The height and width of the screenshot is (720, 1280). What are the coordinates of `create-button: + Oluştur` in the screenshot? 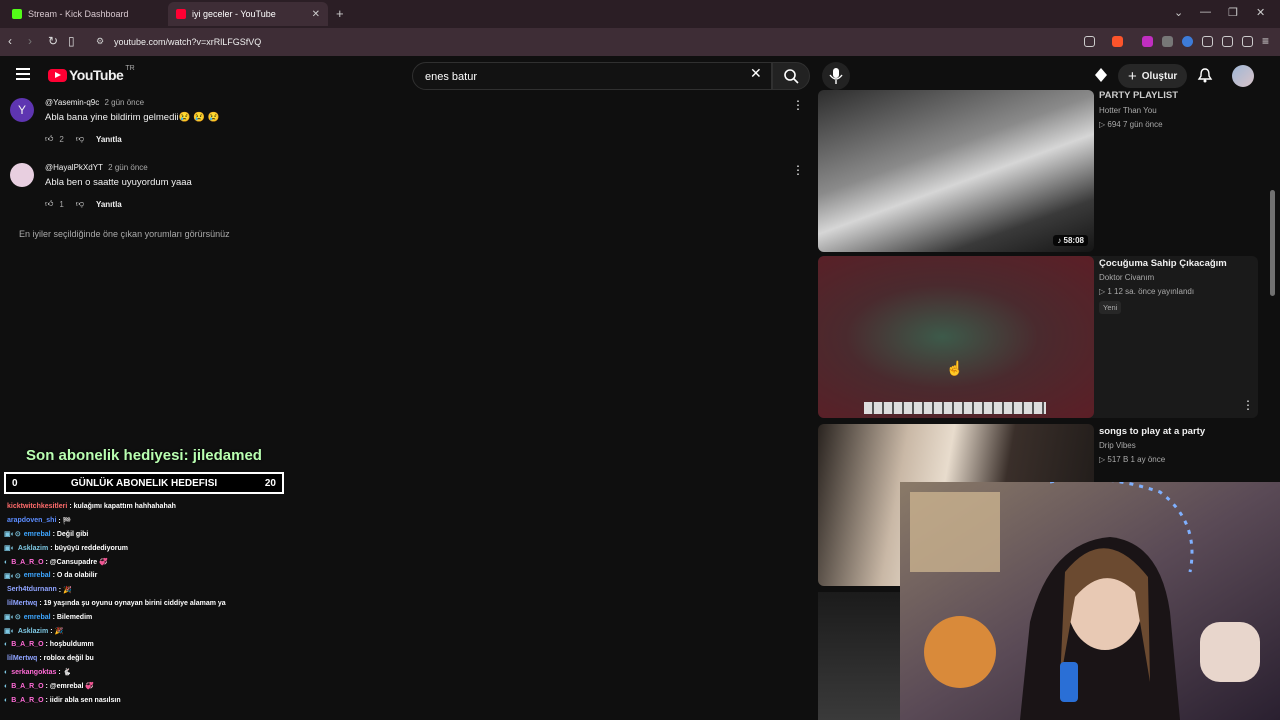 It's located at (1153, 76).